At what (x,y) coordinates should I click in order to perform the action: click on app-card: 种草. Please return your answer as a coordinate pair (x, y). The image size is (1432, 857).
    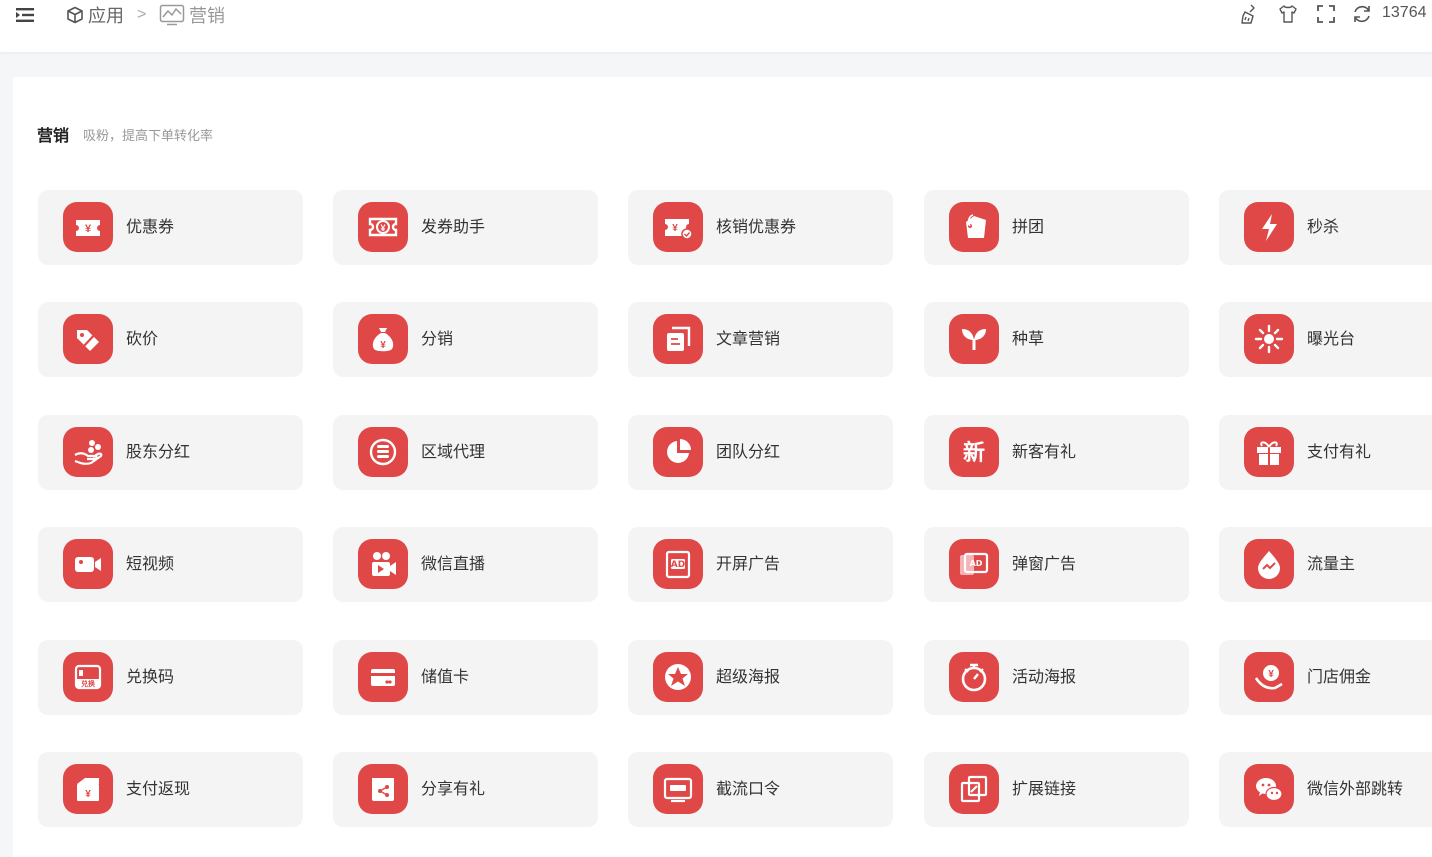
    Looking at the image, I should click on (1056, 339).